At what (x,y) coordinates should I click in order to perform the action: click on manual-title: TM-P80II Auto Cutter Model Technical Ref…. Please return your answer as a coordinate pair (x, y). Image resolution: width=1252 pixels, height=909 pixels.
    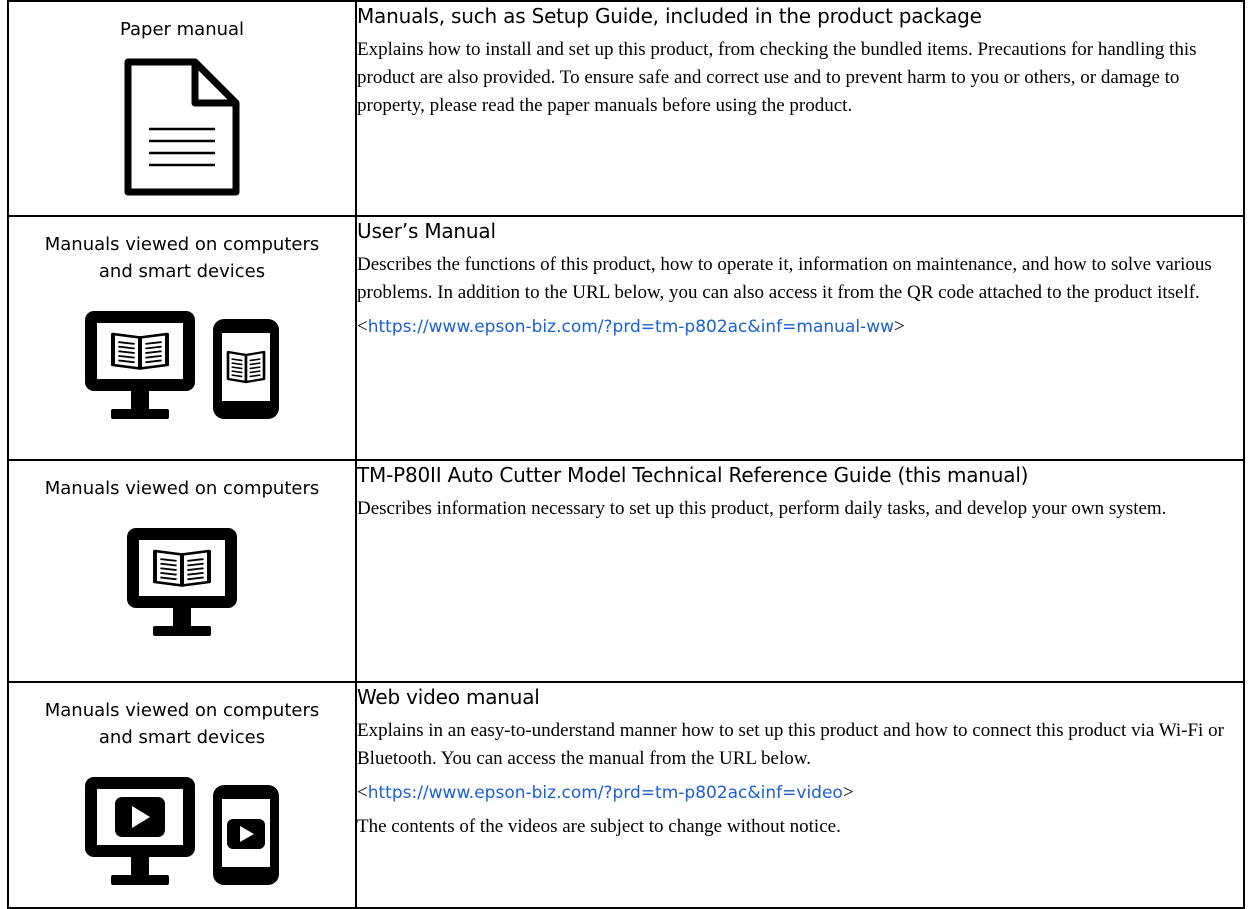
    Looking at the image, I should click on (693, 475).